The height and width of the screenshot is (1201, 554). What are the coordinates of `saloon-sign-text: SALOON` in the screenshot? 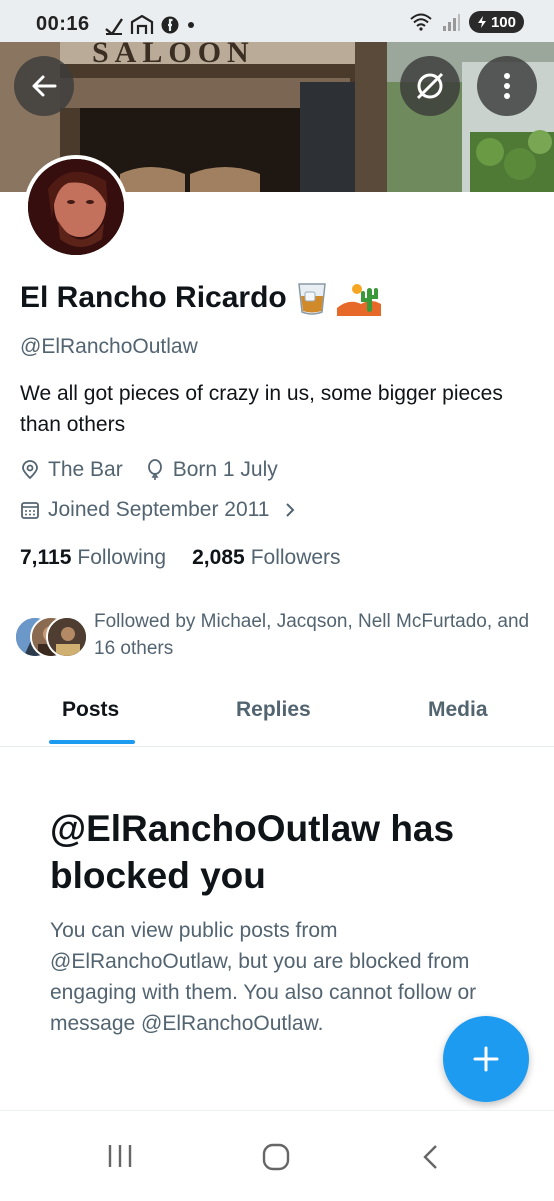 It's located at (173, 55).